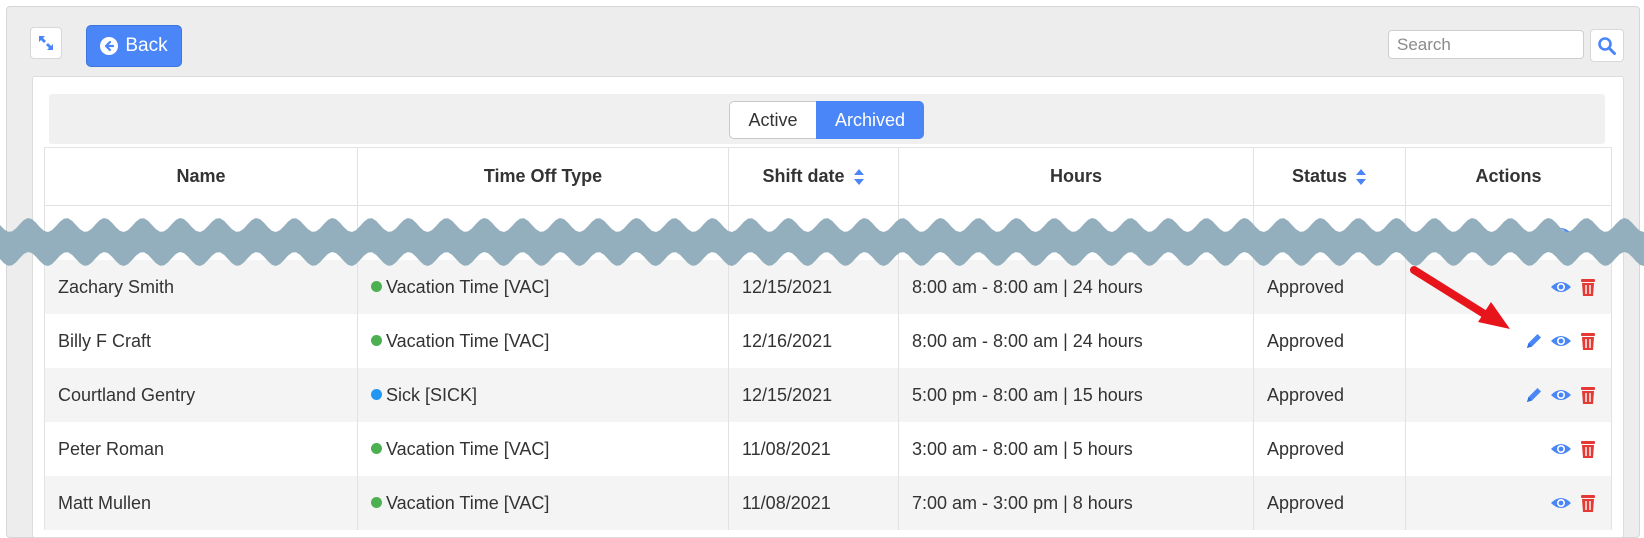 The height and width of the screenshot is (538, 1644). What do you see at coordinates (772, 120) in the screenshot?
I see `tab-active: Active` at bounding box center [772, 120].